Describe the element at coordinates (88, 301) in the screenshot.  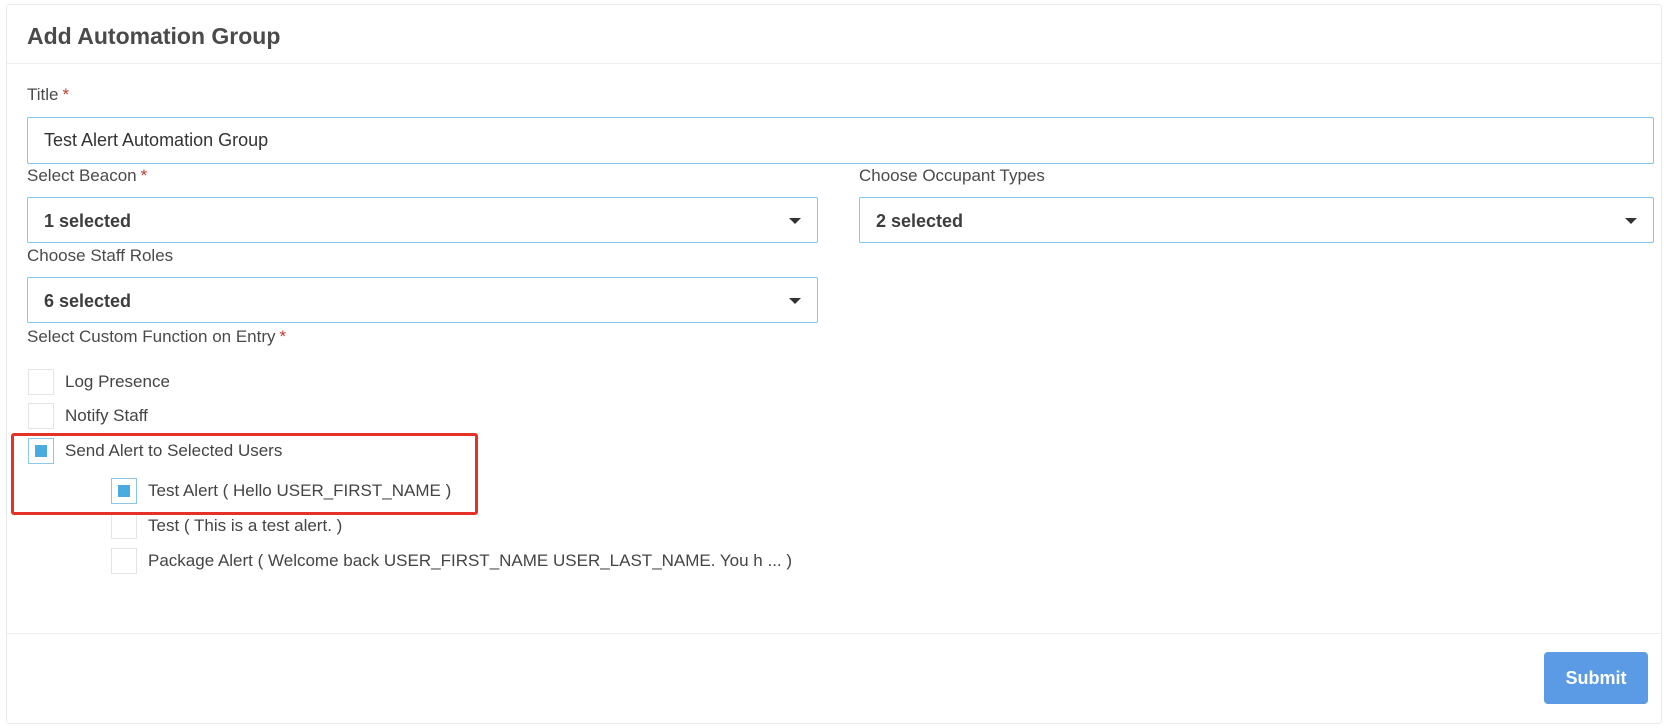
I see `staff-roles-select-value: 6 selected` at that location.